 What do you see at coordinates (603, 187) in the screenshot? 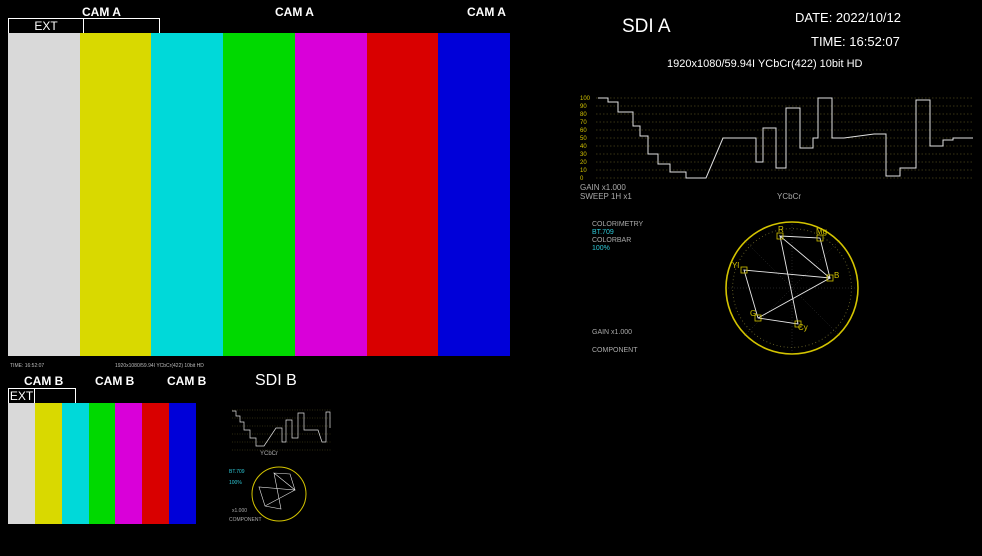
I see `waveform-gain: GAIN x1.000` at bounding box center [603, 187].